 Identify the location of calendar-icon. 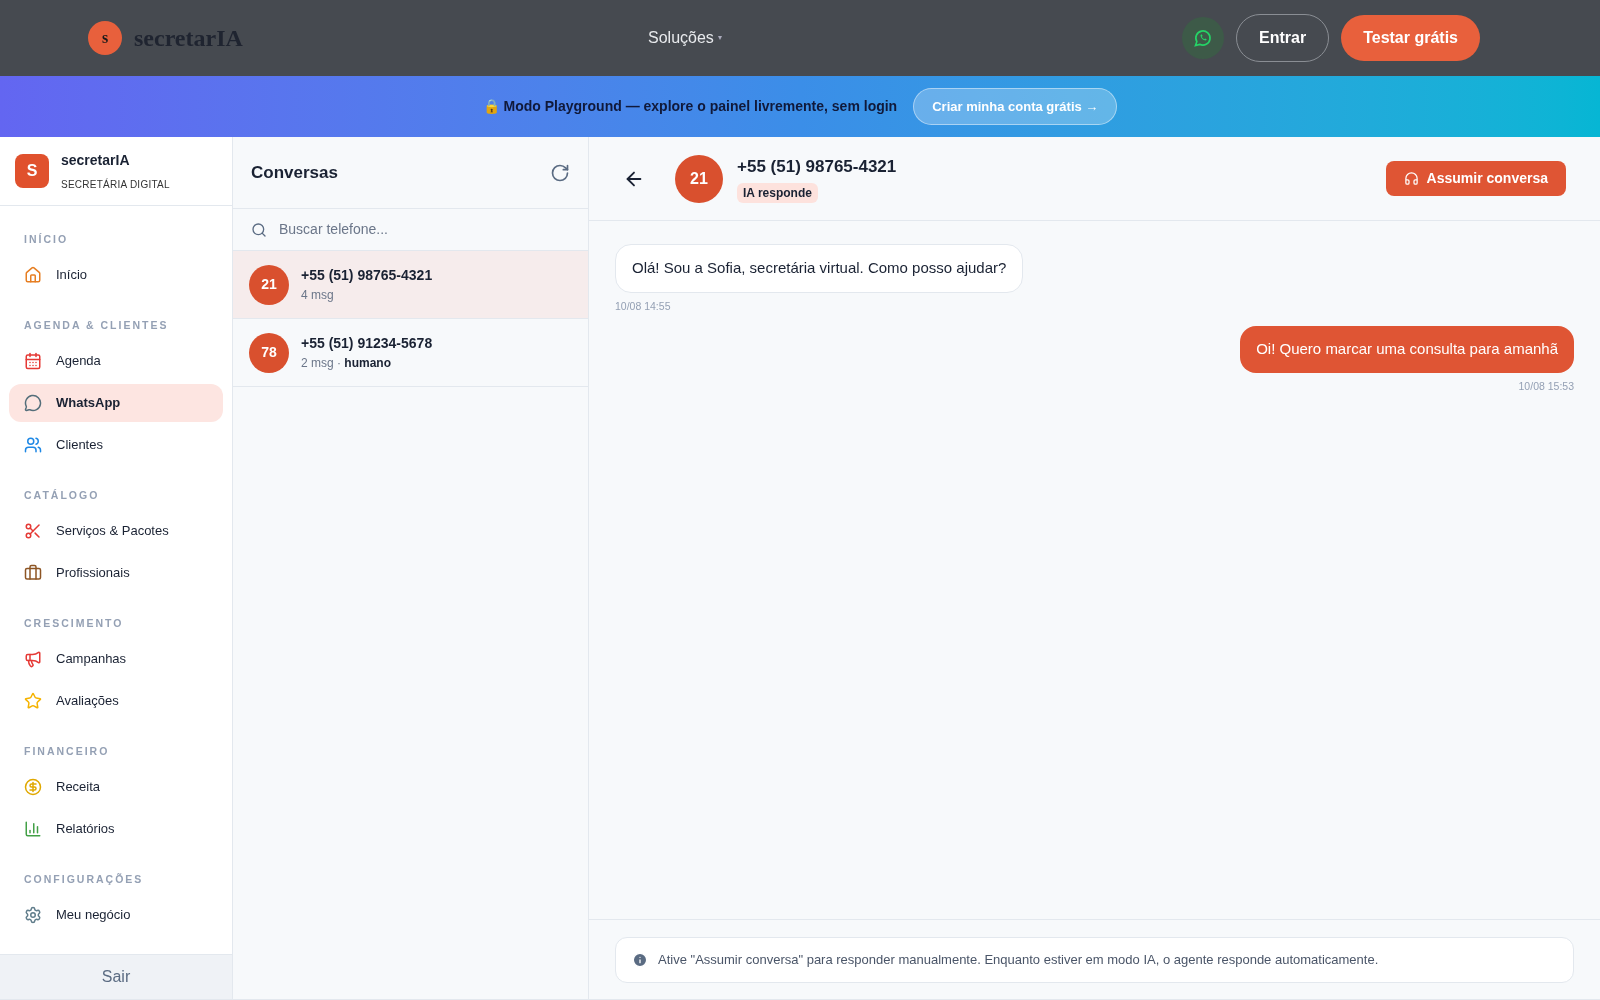
(33, 361).